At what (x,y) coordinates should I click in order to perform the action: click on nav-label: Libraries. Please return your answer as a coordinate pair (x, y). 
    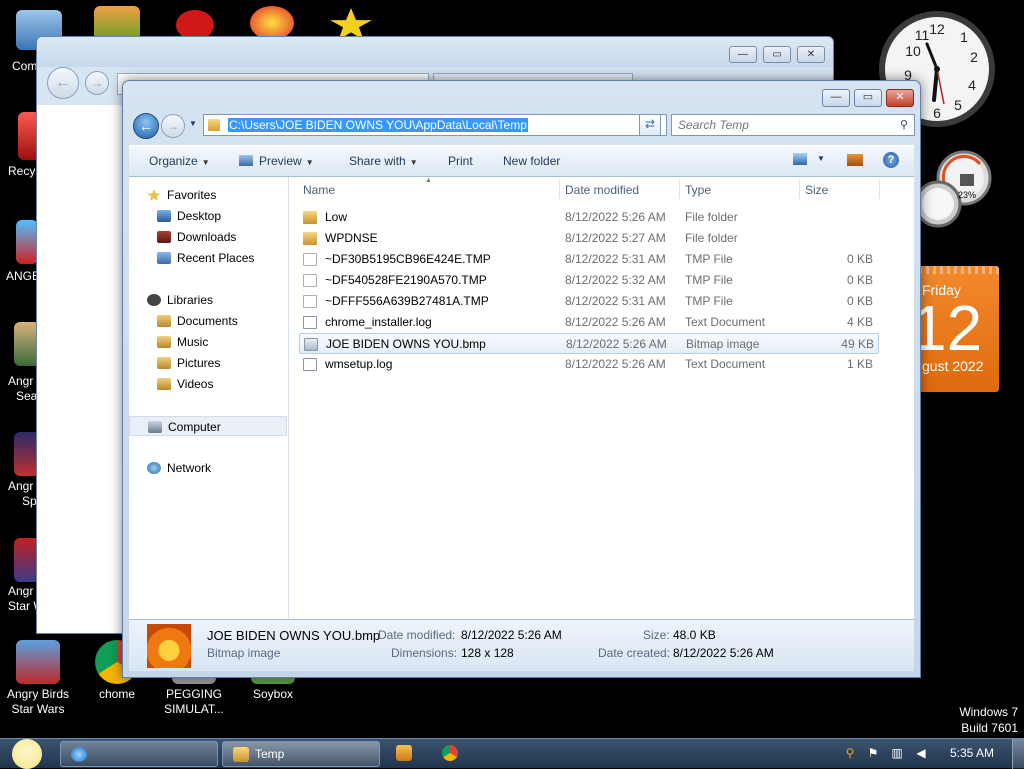
    Looking at the image, I should click on (190, 300).